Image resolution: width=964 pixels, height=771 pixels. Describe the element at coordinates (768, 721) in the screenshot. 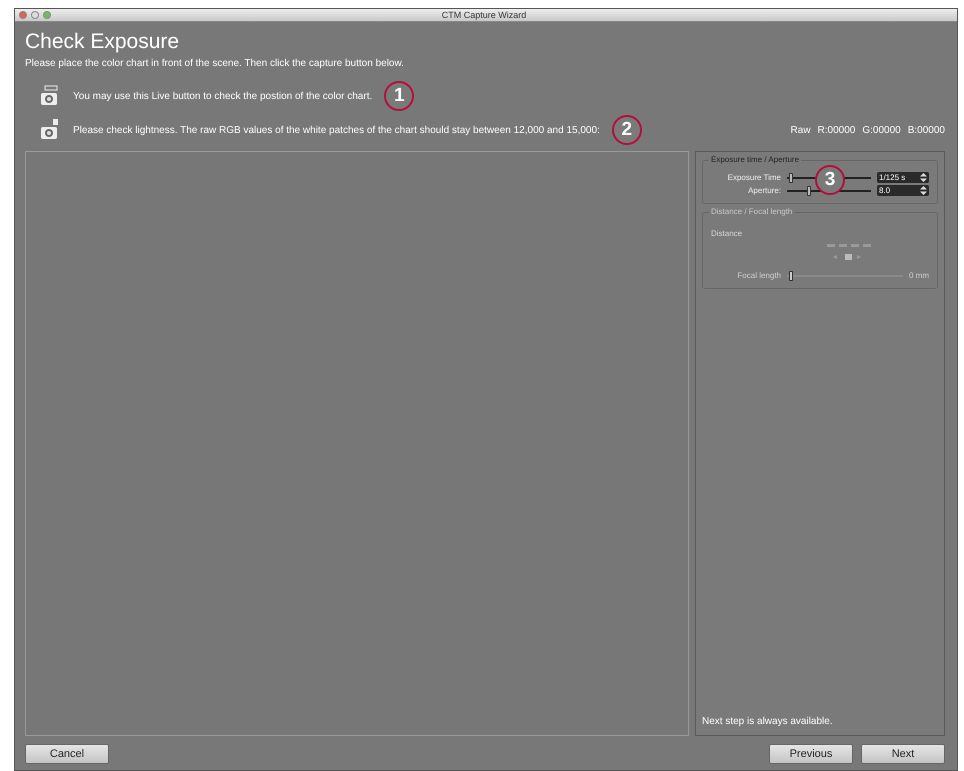

I see `status-text: Next step is always available.` at that location.